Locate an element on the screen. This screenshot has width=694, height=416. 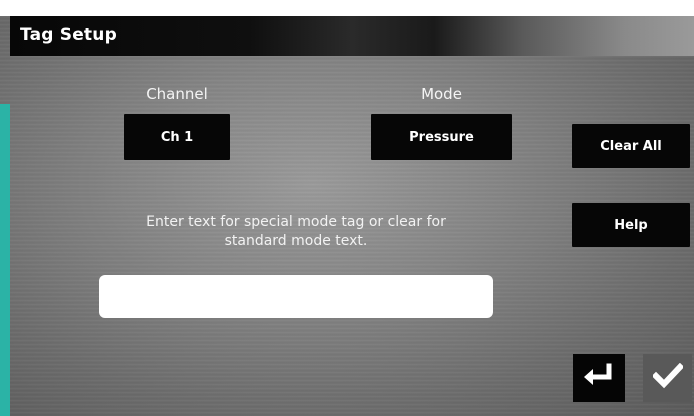
mode-button: Pressure is located at coordinates (441, 137).